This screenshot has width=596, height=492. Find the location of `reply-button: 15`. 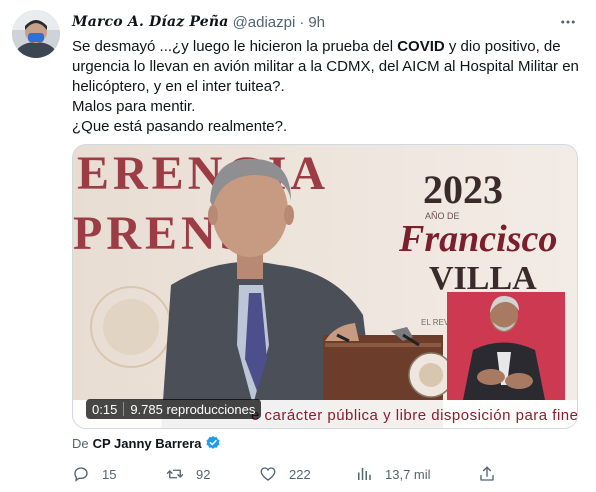

reply-button: 15 is located at coordinates (94, 474).